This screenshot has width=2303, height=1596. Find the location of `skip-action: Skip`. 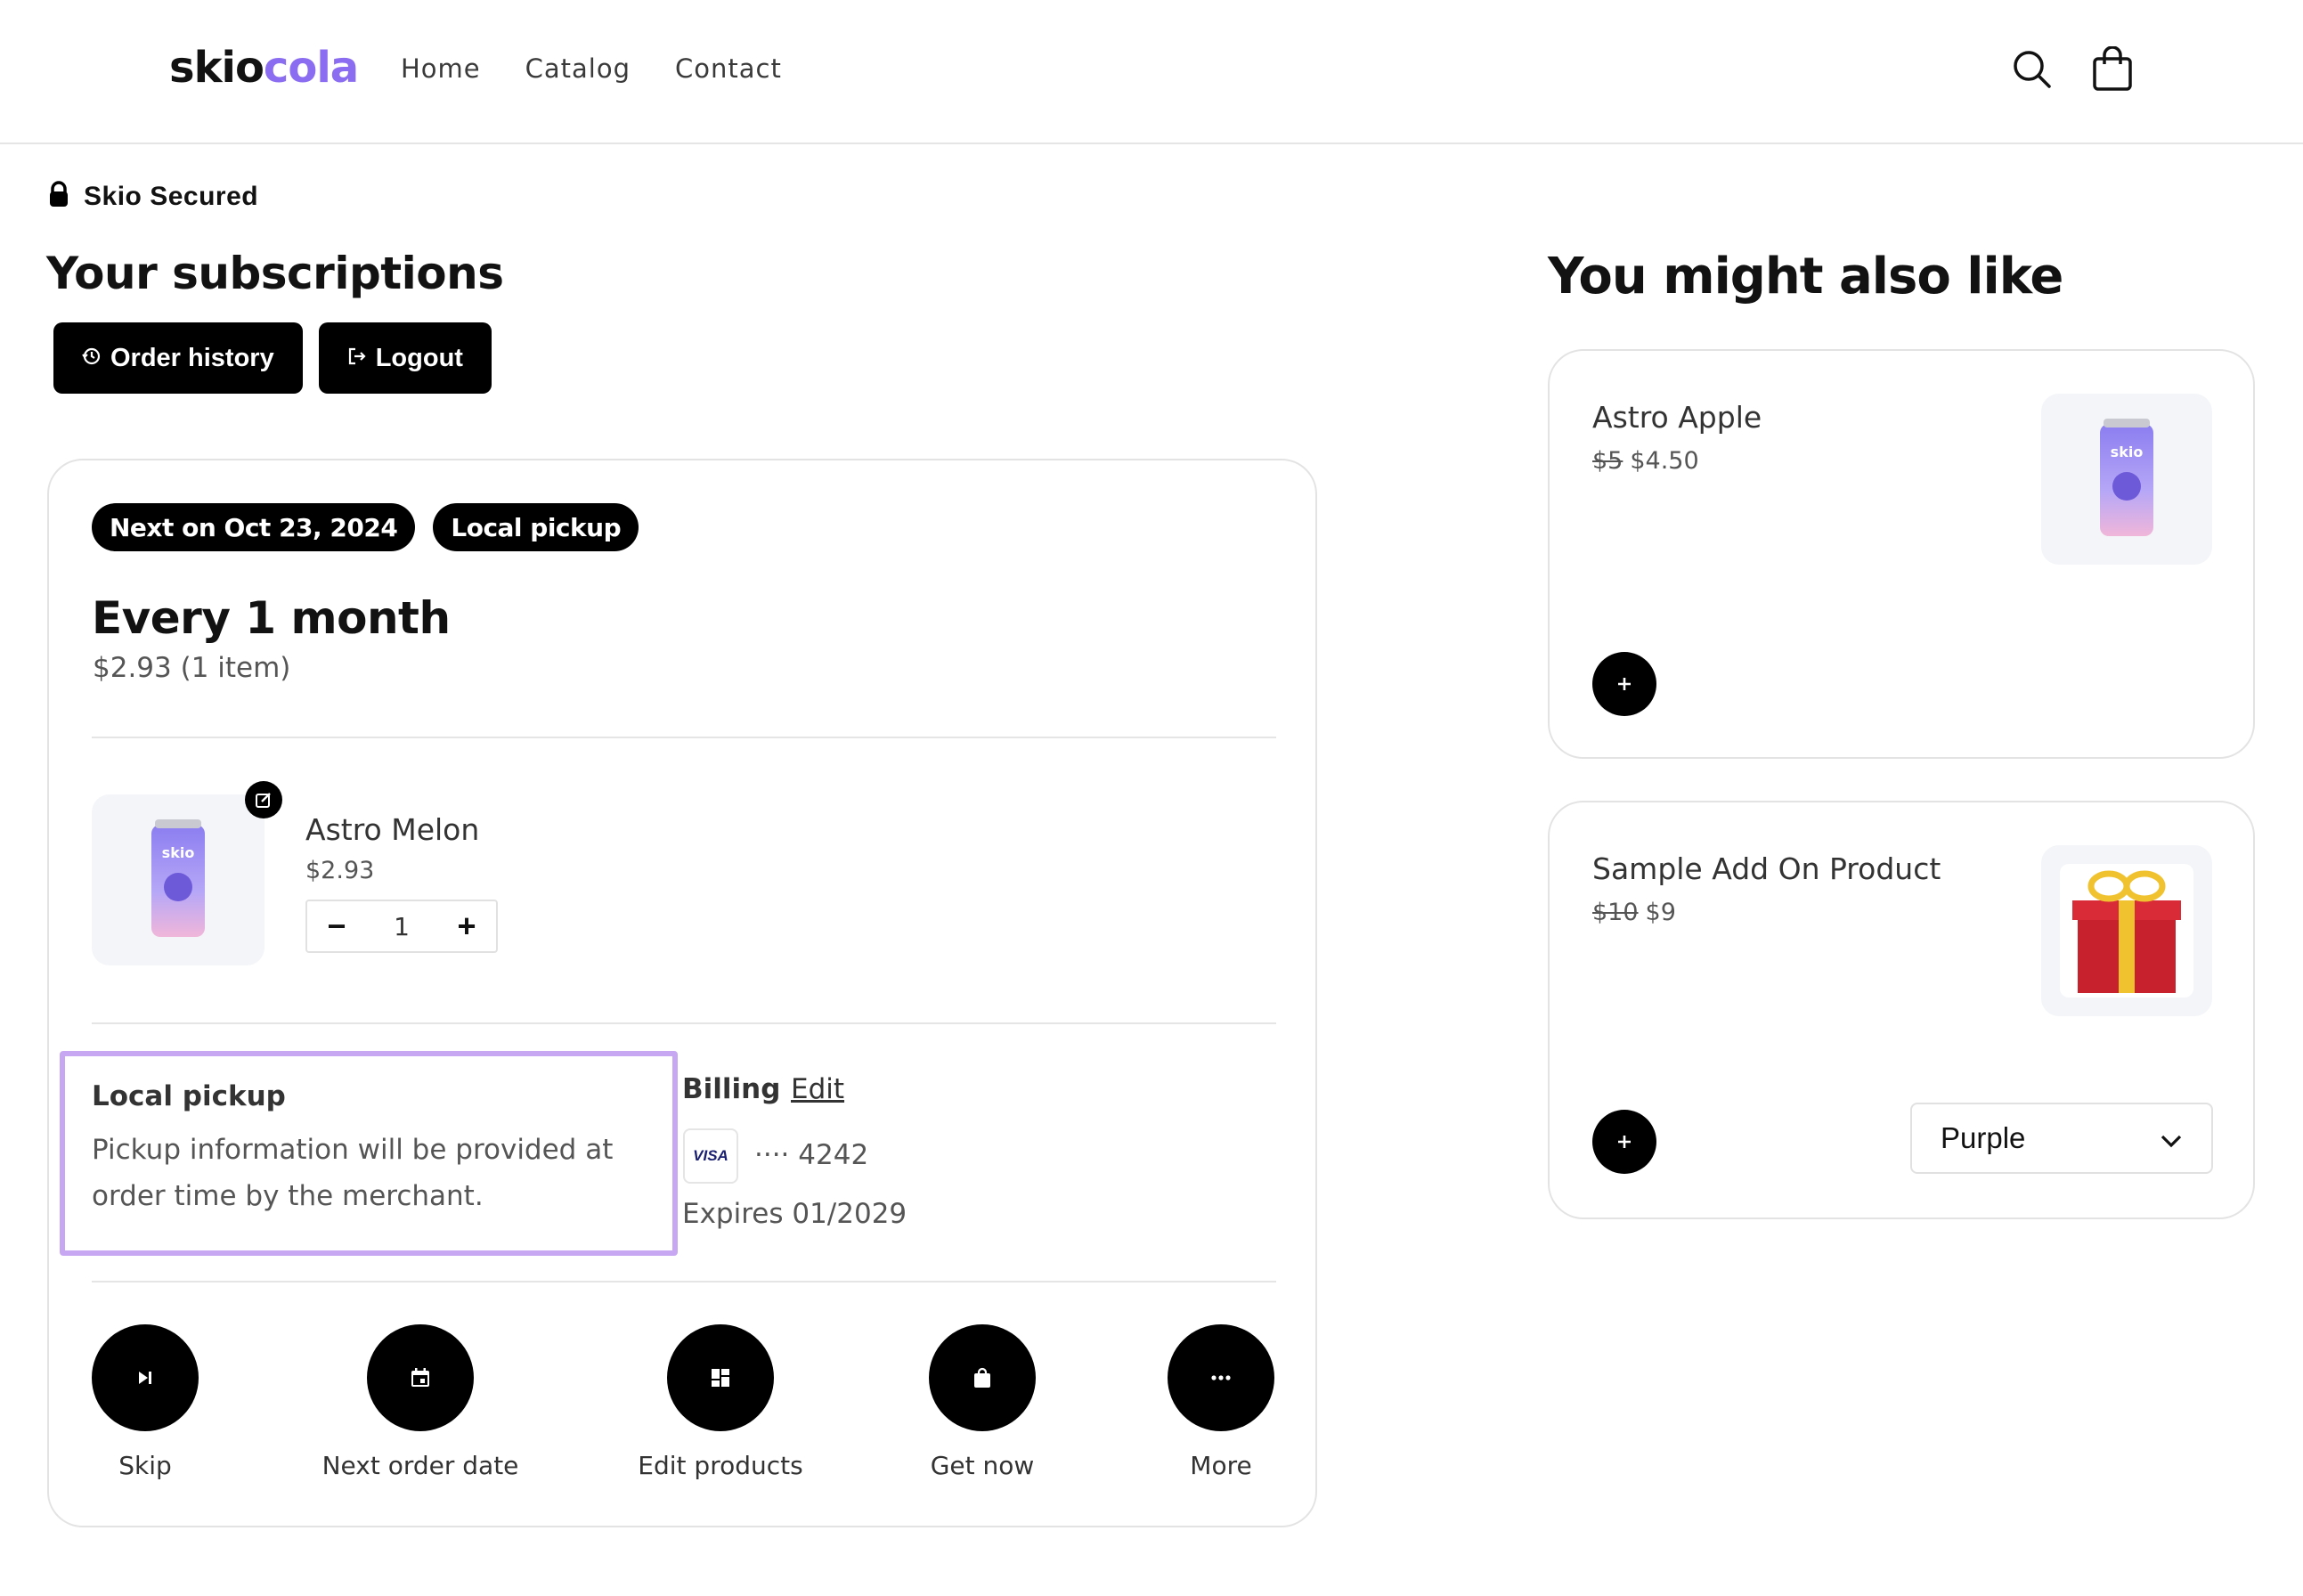

skip-action: Skip is located at coordinates (145, 1402).